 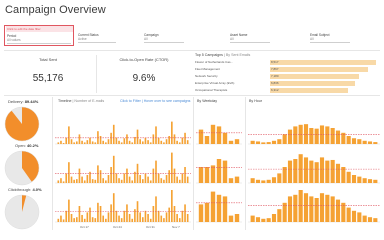 I want to click on campaign-row: Fleet Management 7,867, so click(x=288, y=69).